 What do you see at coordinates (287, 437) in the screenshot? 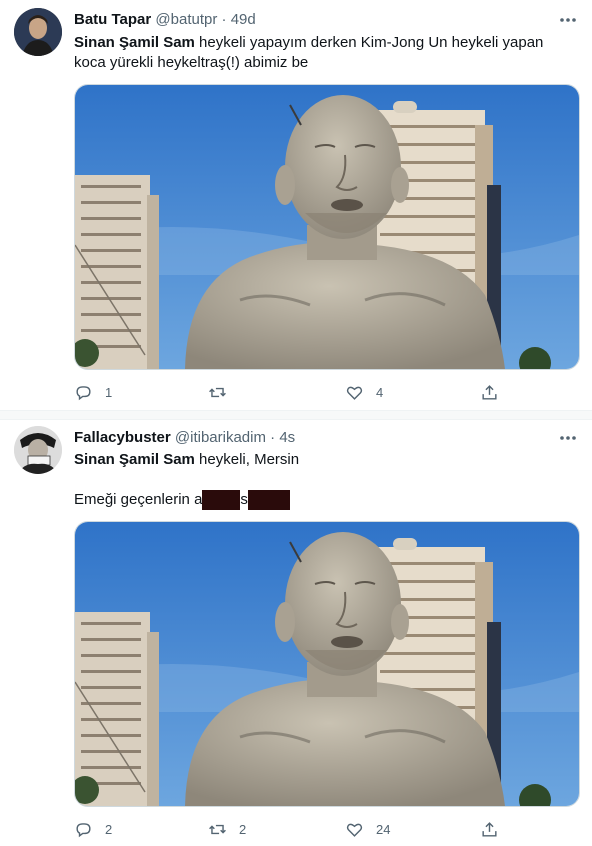
I see `timestamp: 4s` at bounding box center [287, 437].